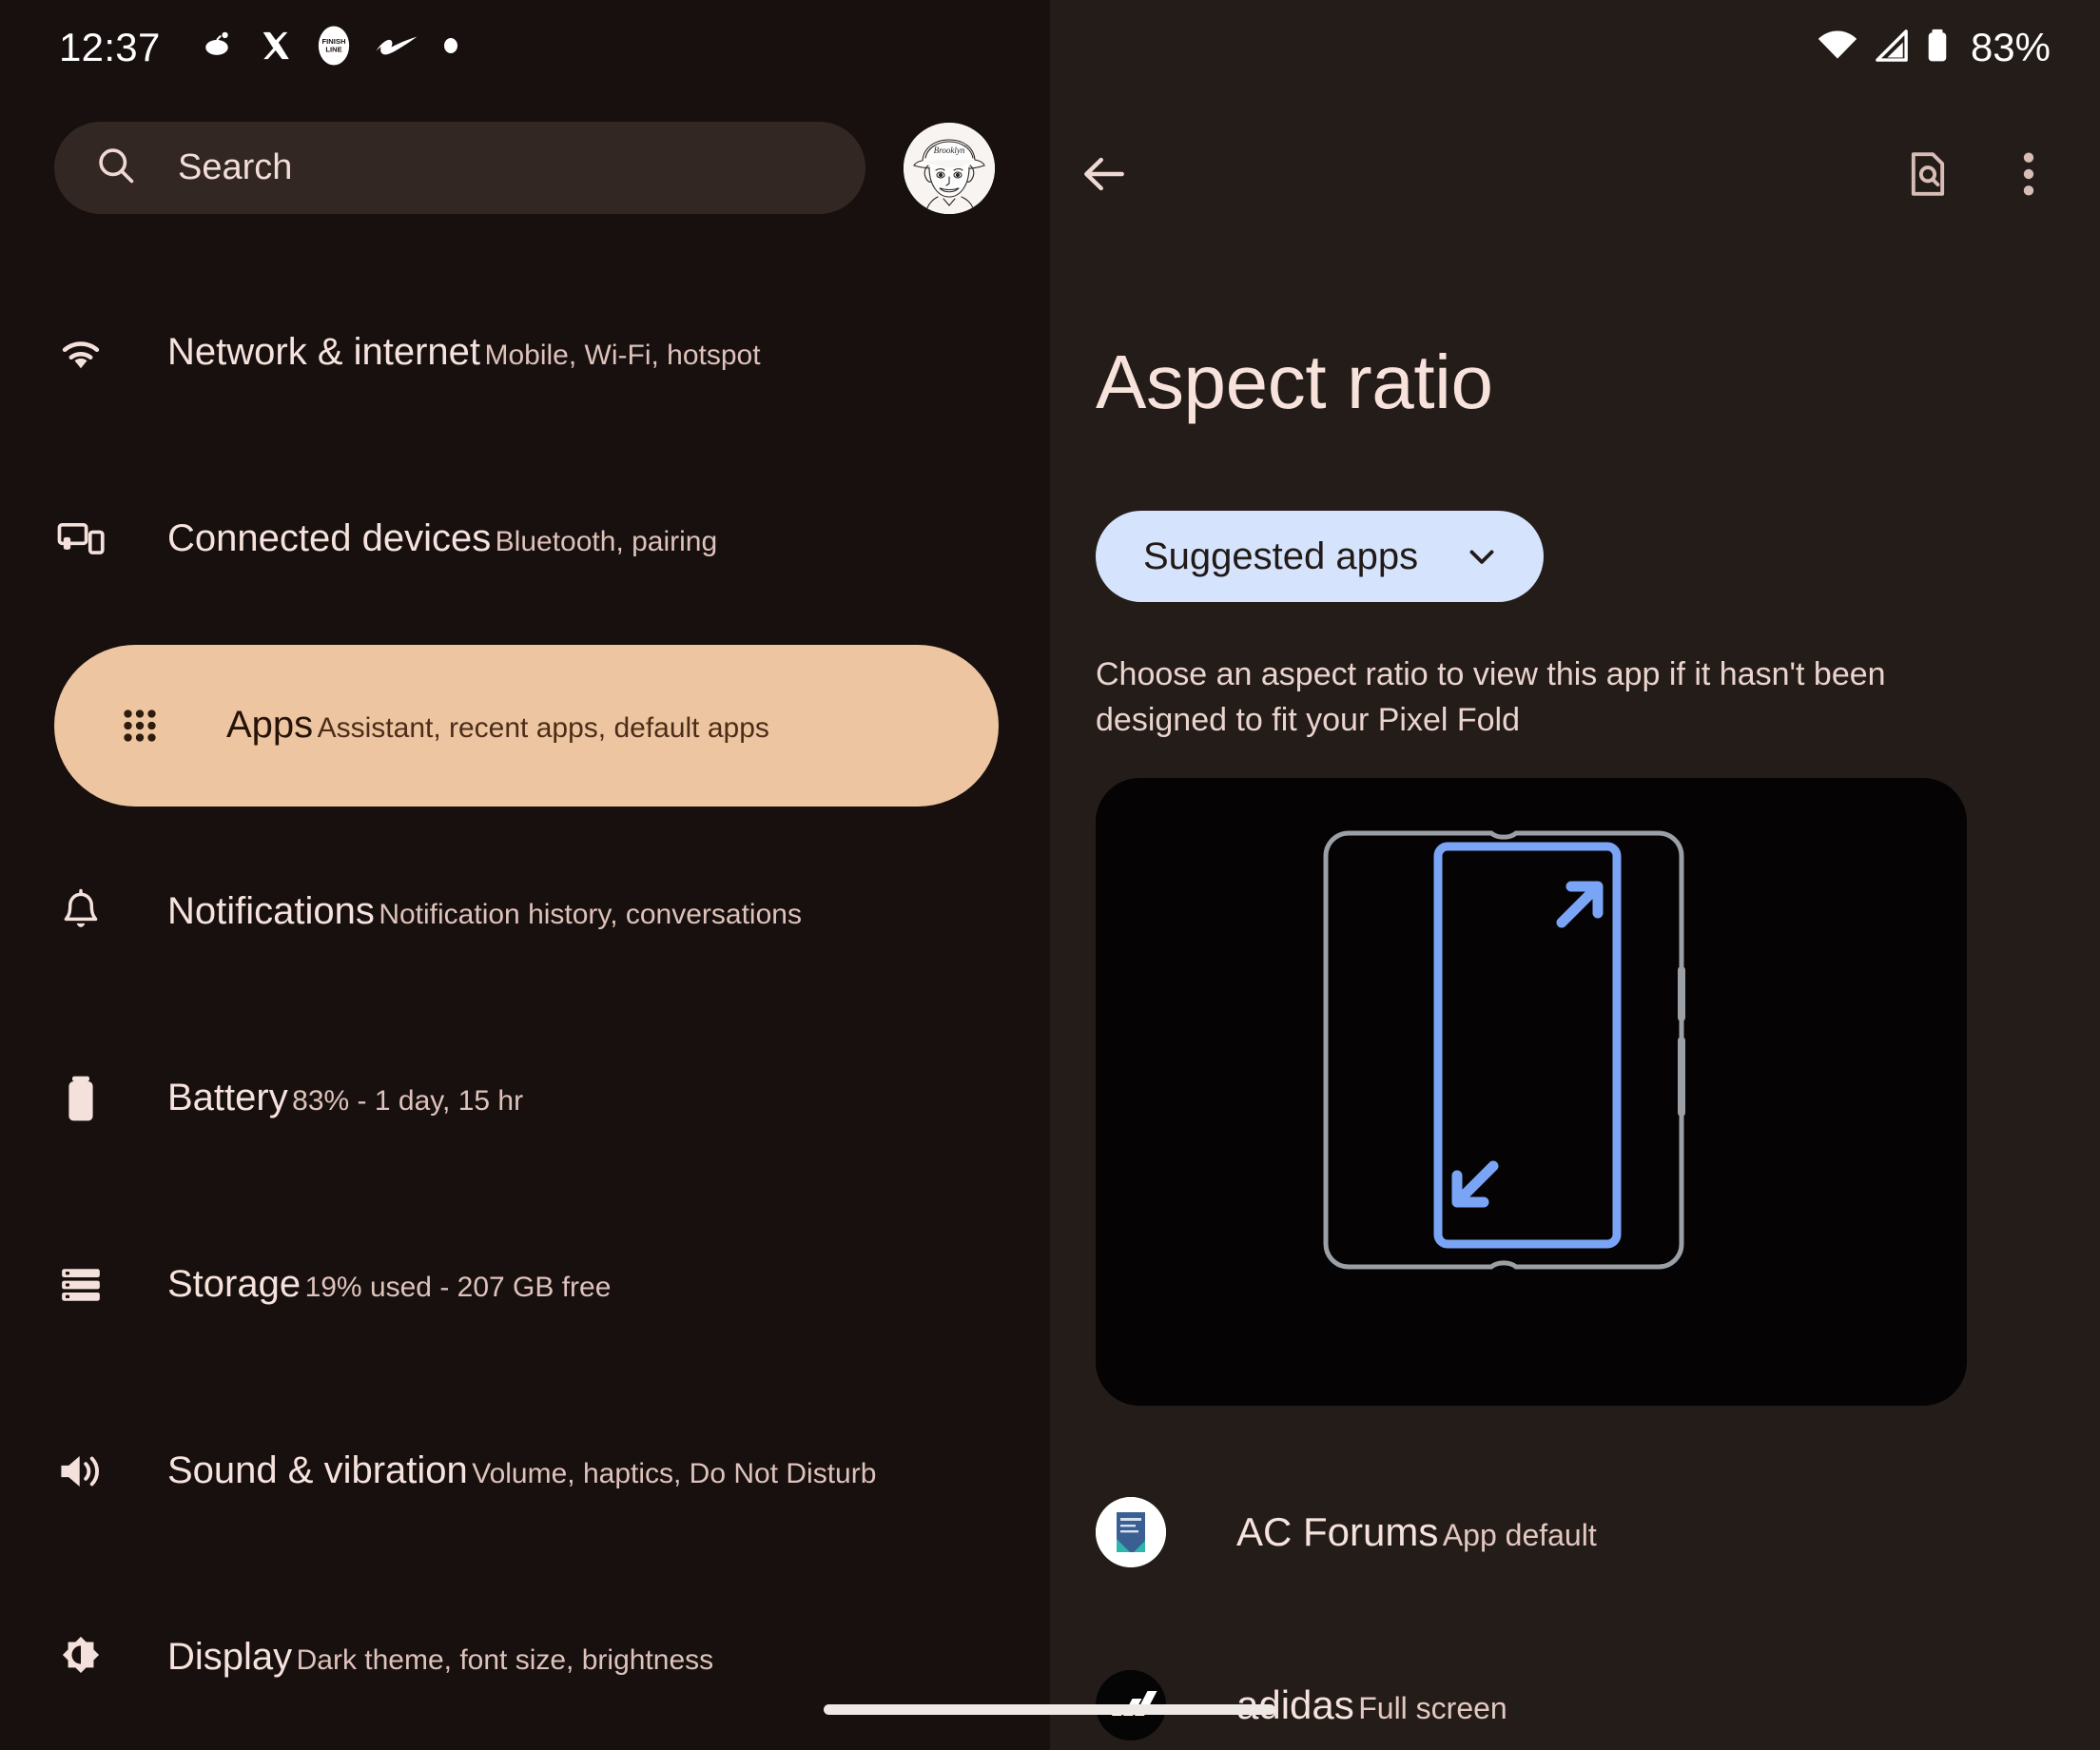 The width and height of the screenshot is (2100, 1750). What do you see at coordinates (324, 352) in the screenshot?
I see `sidebar-item-title: Network & internet` at bounding box center [324, 352].